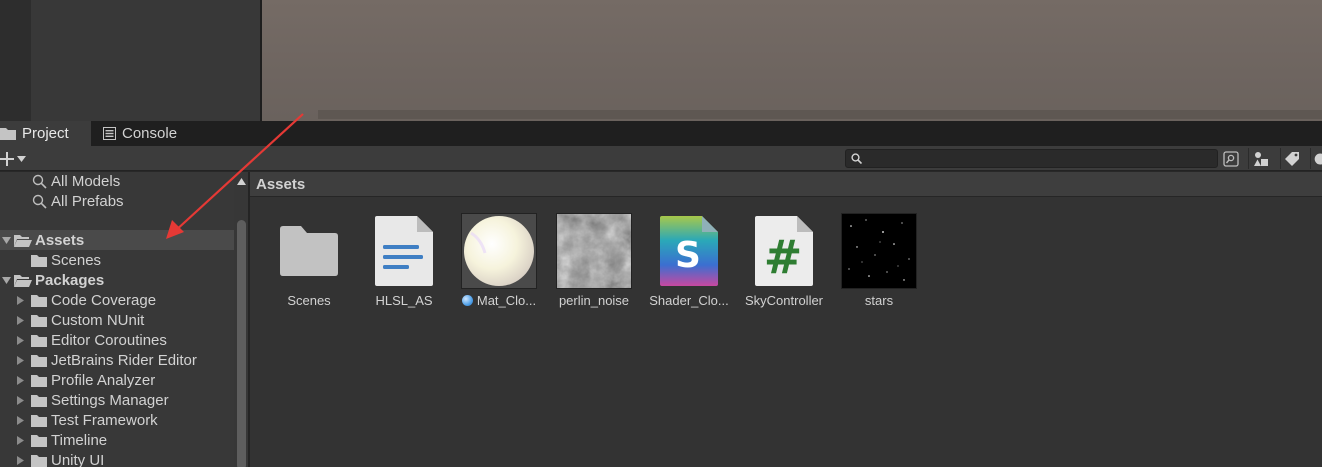  I want to click on tab-project: Project, so click(45, 133).